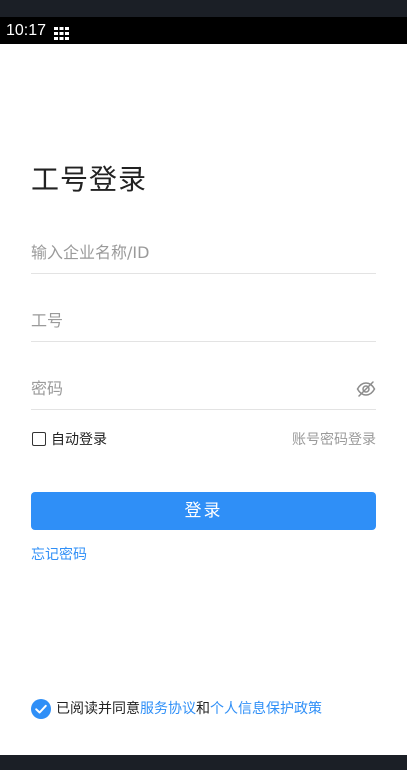 The height and width of the screenshot is (770, 407). I want to click on privacy-policy-link: 个人信息保护政策, so click(266, 709).